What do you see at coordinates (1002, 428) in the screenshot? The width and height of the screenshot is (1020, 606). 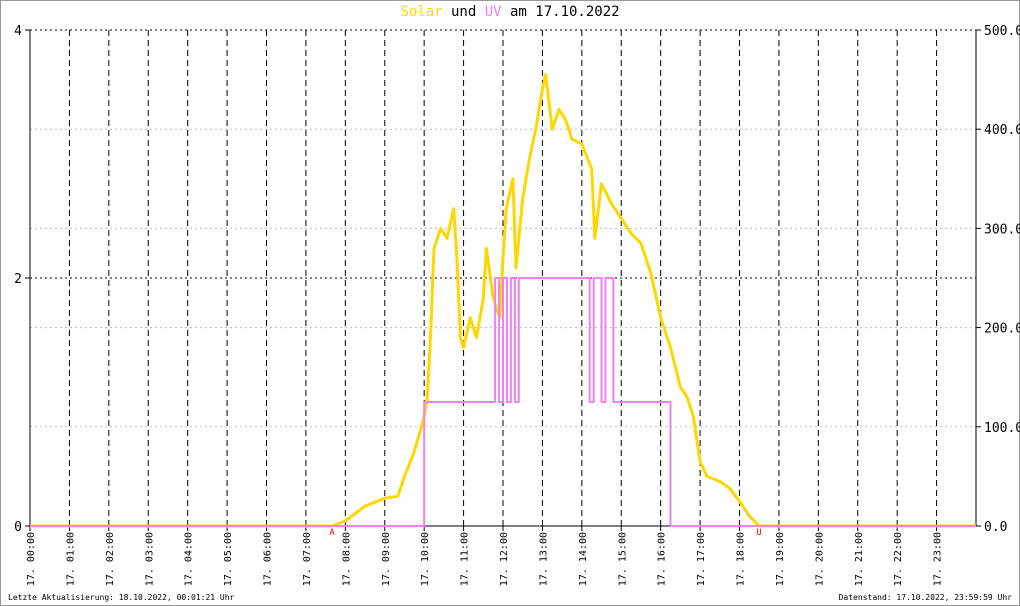 I see `y-right-tick-label: 100.0` at bounding box center [1002, 428].